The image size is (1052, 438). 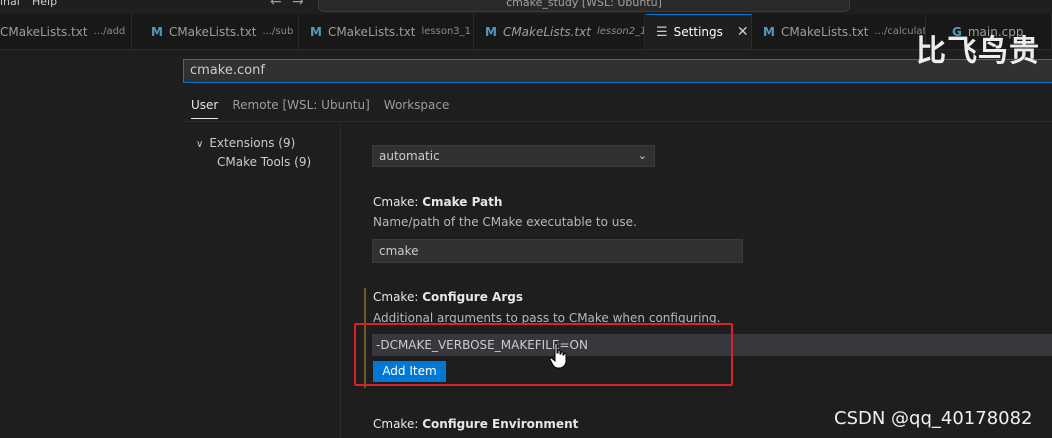 What do you see at coordinates (298, 5) in the screenshot?
I see `forward-arrow-icon: →` at bounding box center [298, 5].